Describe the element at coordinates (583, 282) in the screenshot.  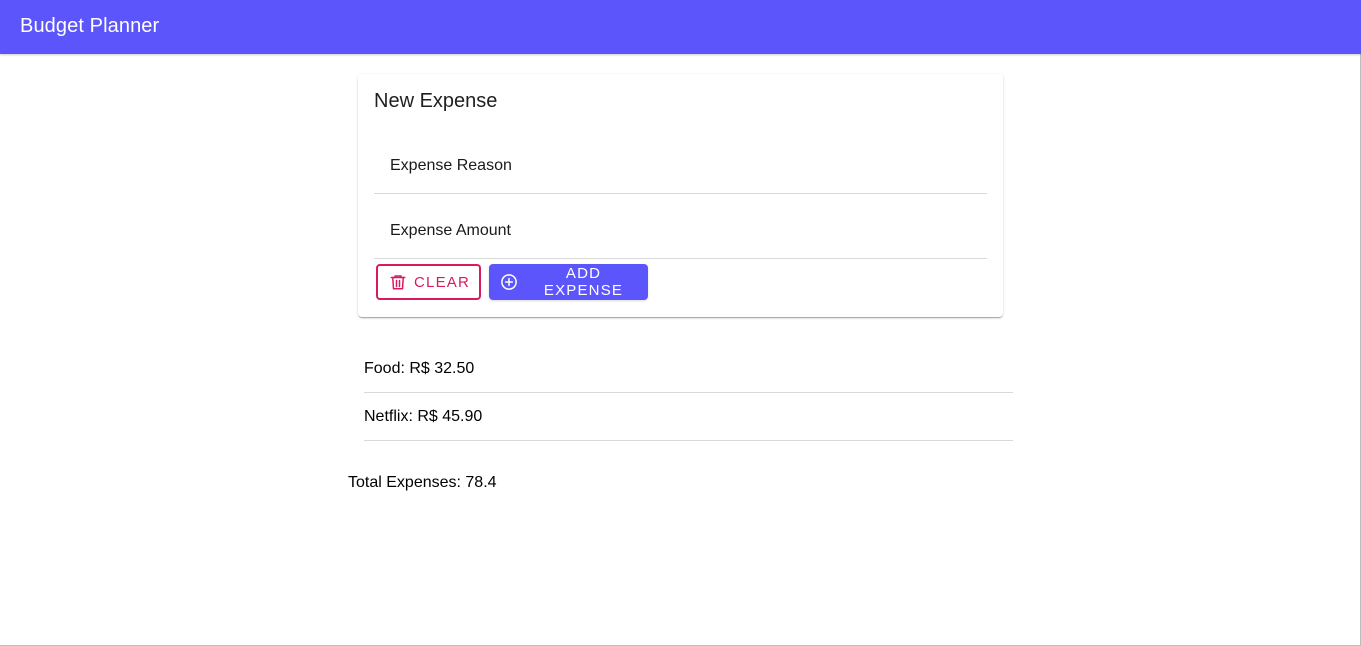
I see `add-expense-button-label: Add Expense` at that location.